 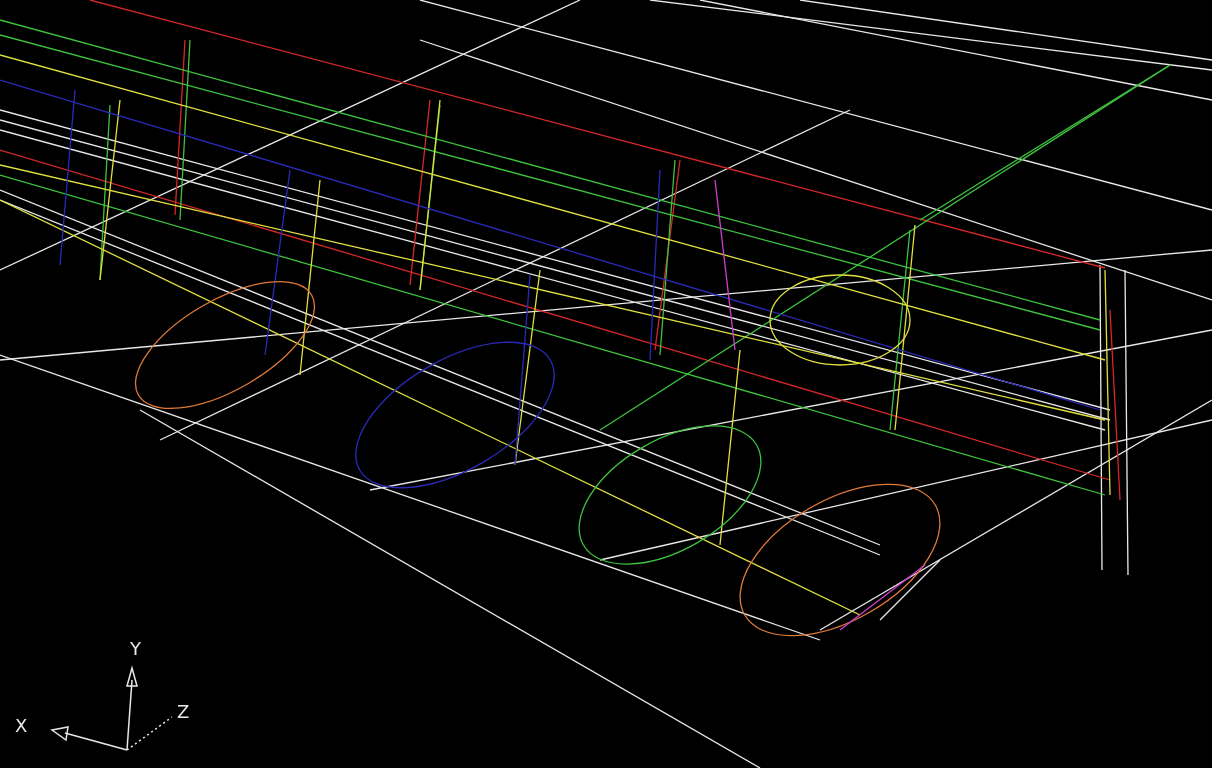 What do you see at coordinates (135, 648) in the screenshot?
I see `axis-label: Y` at bounding box center [135, 648].